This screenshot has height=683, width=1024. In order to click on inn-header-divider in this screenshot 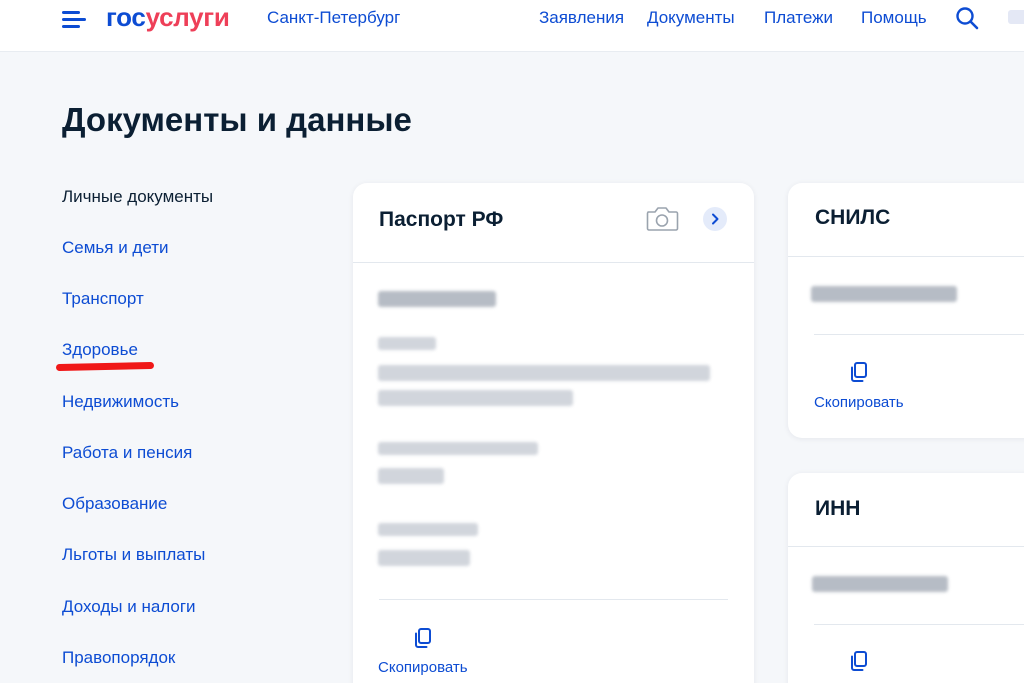, I will do `click(906, 546)`.